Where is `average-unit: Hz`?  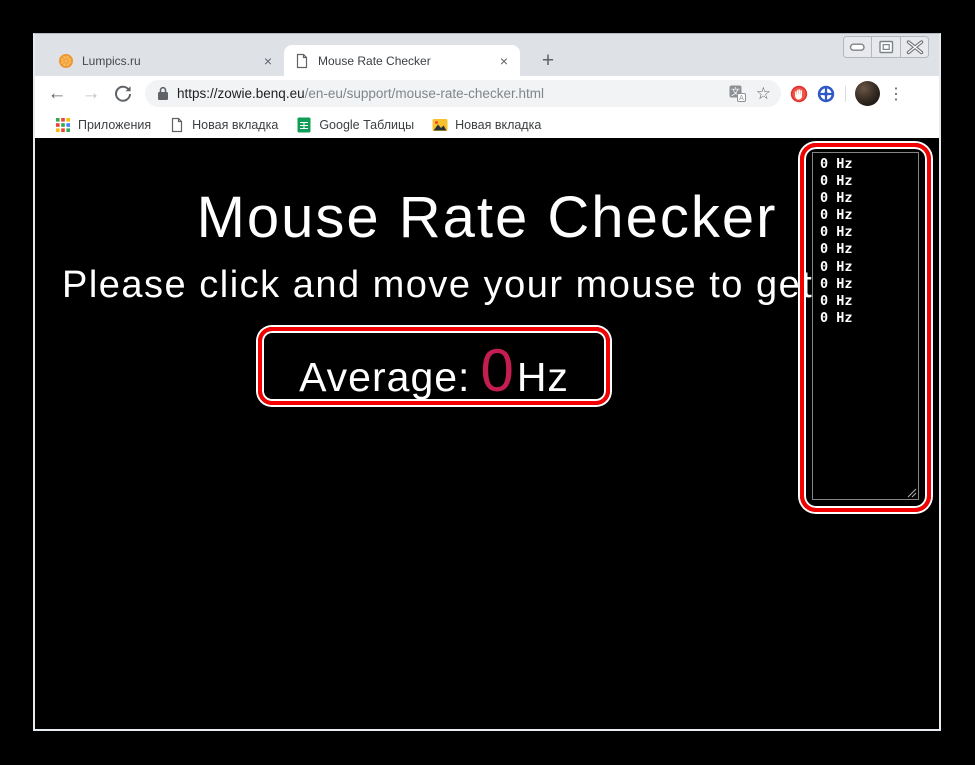 average-unit: Hz is located at coordinates (542, 377).